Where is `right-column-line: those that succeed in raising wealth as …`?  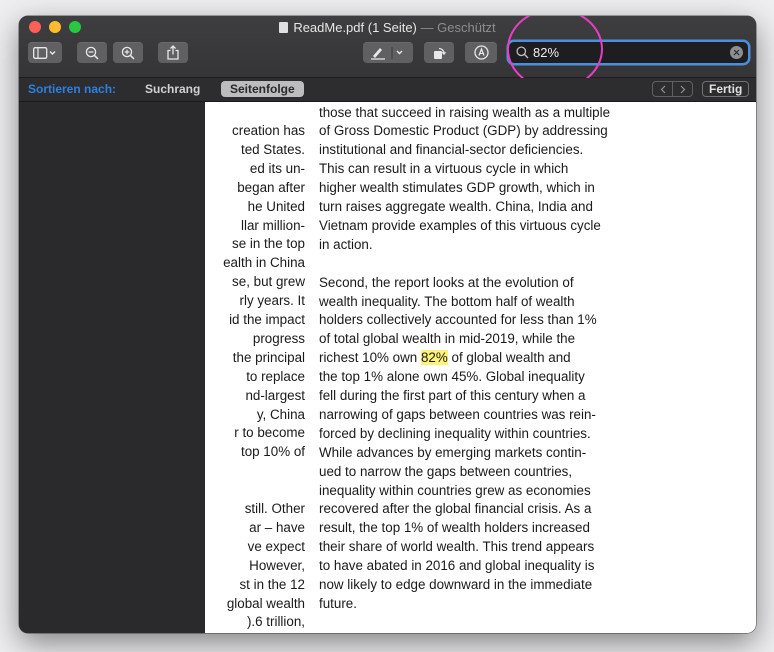
right-column-line: those that succeed in raising wealth as … is located at coordinates (465, 112).